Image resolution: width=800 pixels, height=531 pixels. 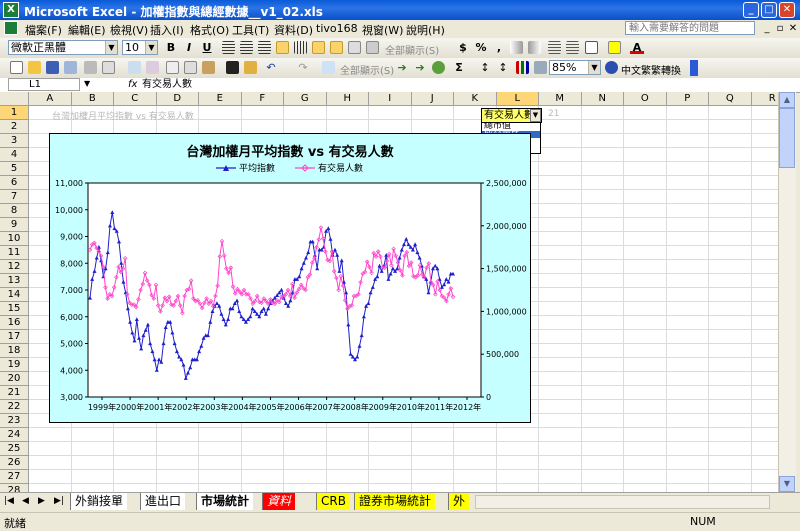 I want to click on column-header-p: P, so click(x=687, y=99).